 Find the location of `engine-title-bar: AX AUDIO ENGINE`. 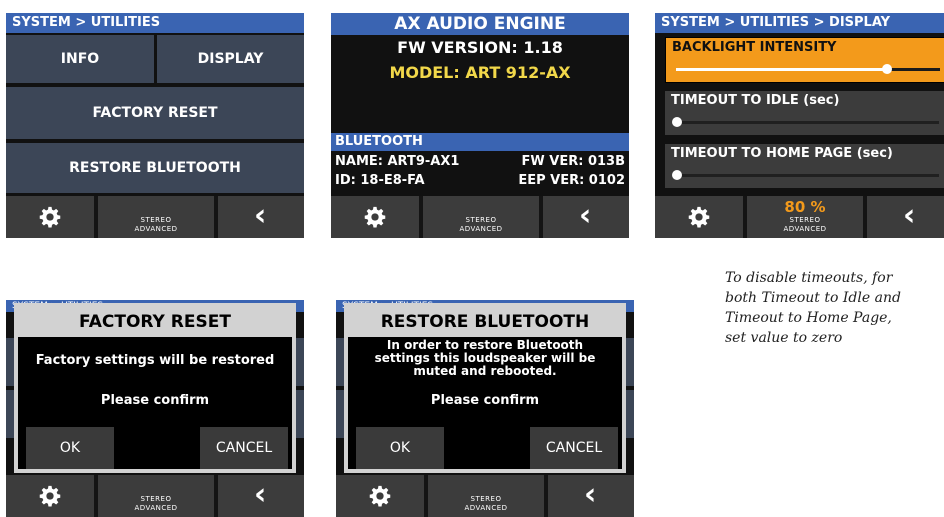

engine-title-bar: AX AUDIO ENGINE is located at coordinates (480, 24).